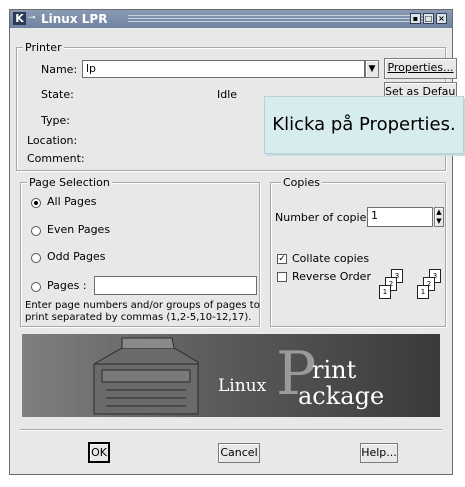 Image resolution: width=465 pixels, height=487 pixels. I want to click on state-label: State:, so click(57, 94).